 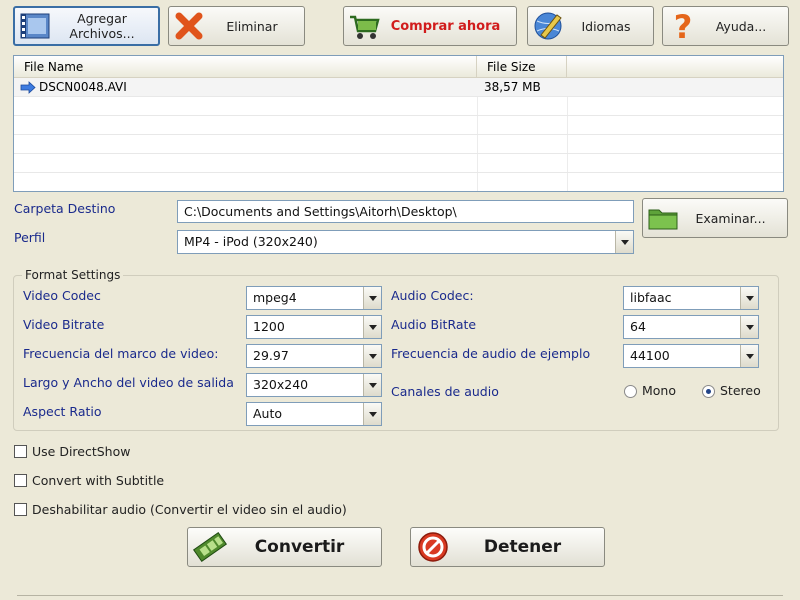 What do you see at coordinates (64, 324) in the screenshot?
I see `video-bitrate-label: Video Bitrate` at bounding box center [64, 324].